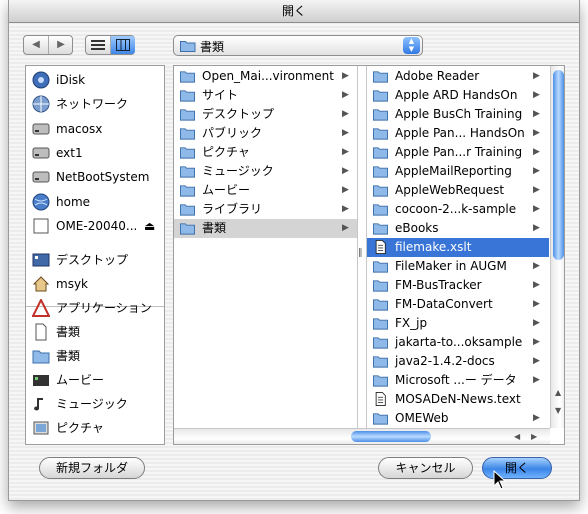  I want to click on scroll-down-icon: ▼, so click(558, 410).